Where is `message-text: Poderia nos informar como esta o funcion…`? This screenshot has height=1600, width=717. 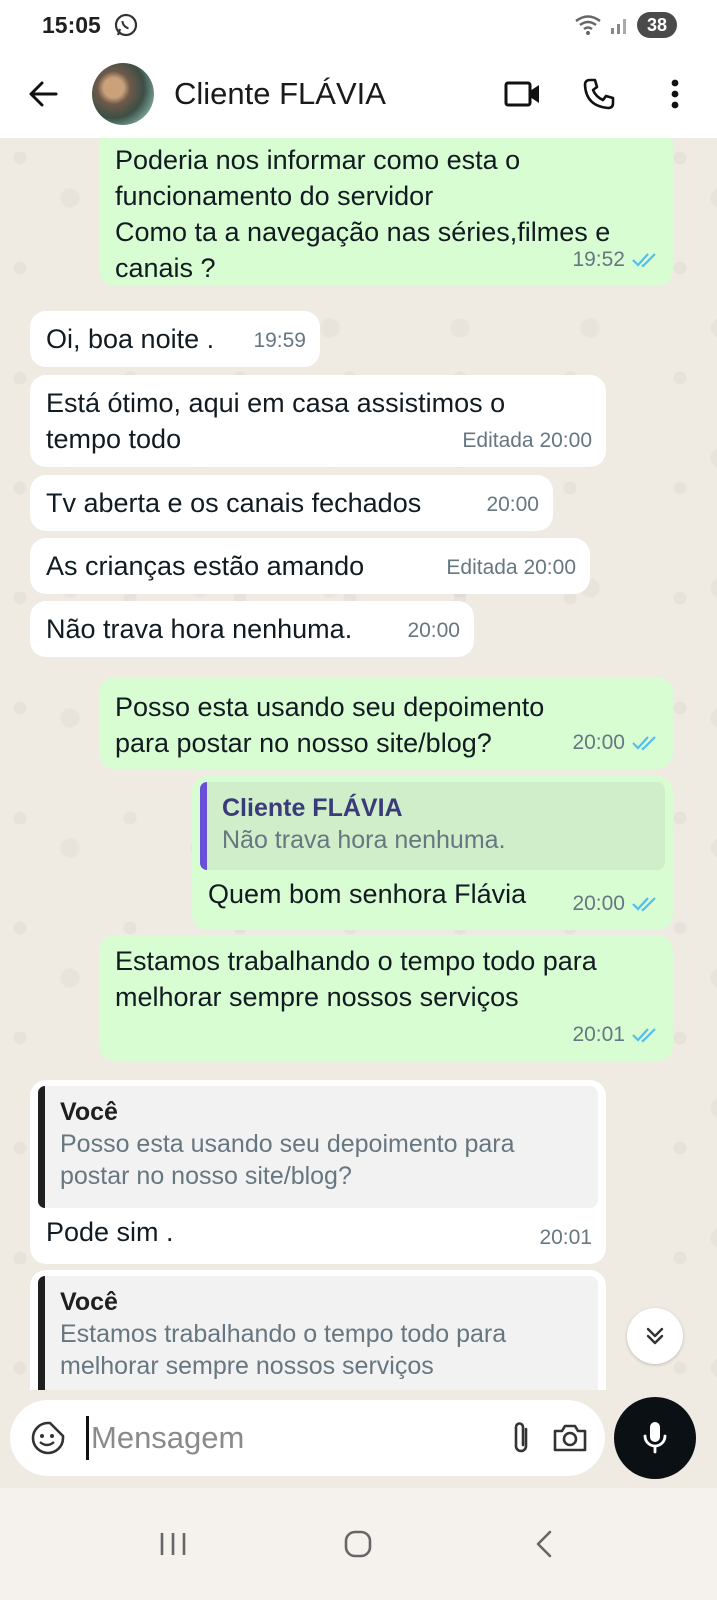 message-text: Poderia nos informar como esta o funcion… is located at coordinates (363, 214).